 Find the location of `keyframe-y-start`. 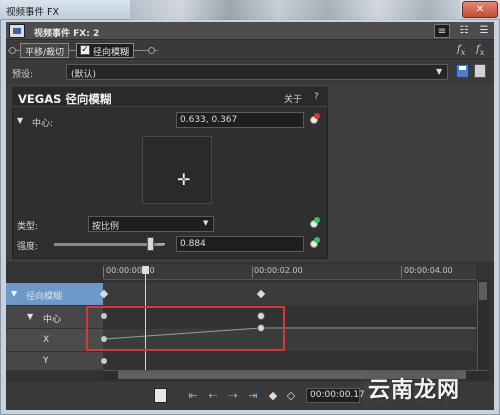

keyframe-y-start is located at coordinates (104, 361).